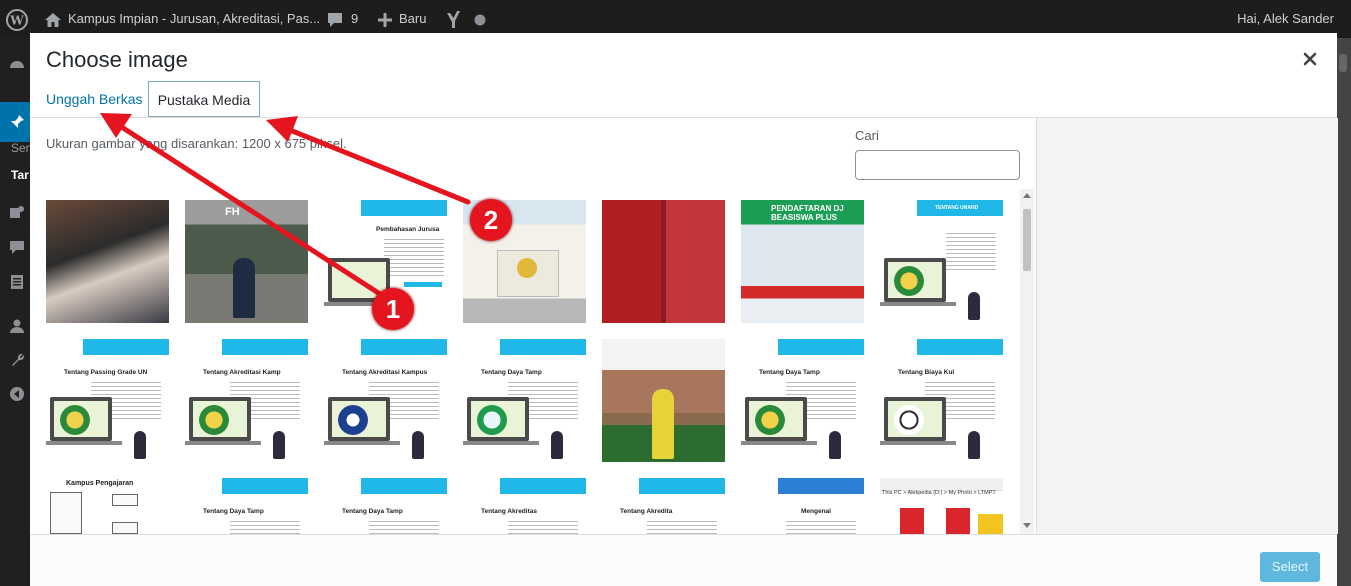 The height and width of the screenshot is (586, 1351). Describe the element at coordinates (204, 99) in the screenshot. I see `tab-media-library: Pustaka Media` at that location.